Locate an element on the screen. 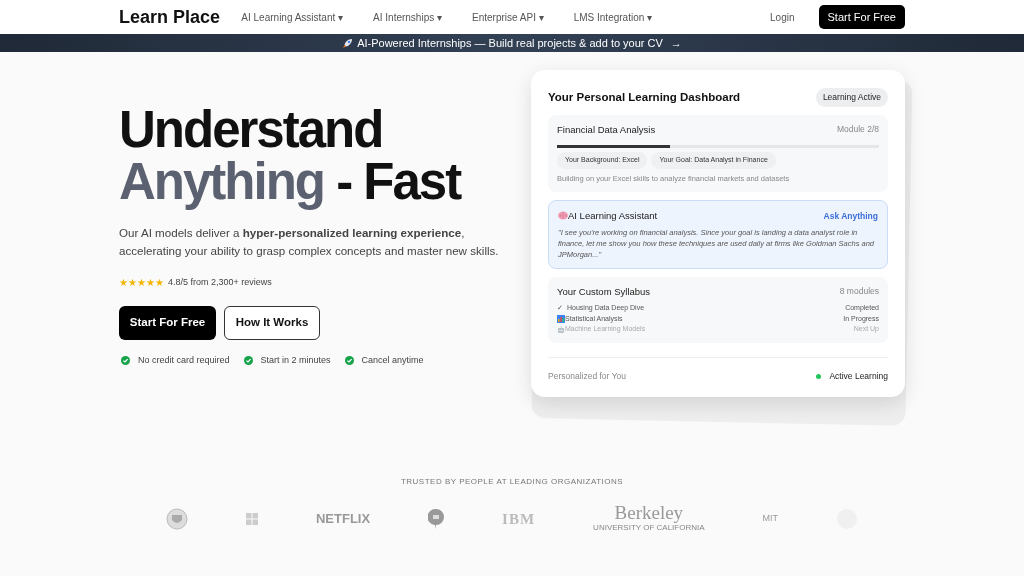 Image resolution: width=1024 pixels, height=576 pixels. rocket-icon is located at coordinates (348, 43).